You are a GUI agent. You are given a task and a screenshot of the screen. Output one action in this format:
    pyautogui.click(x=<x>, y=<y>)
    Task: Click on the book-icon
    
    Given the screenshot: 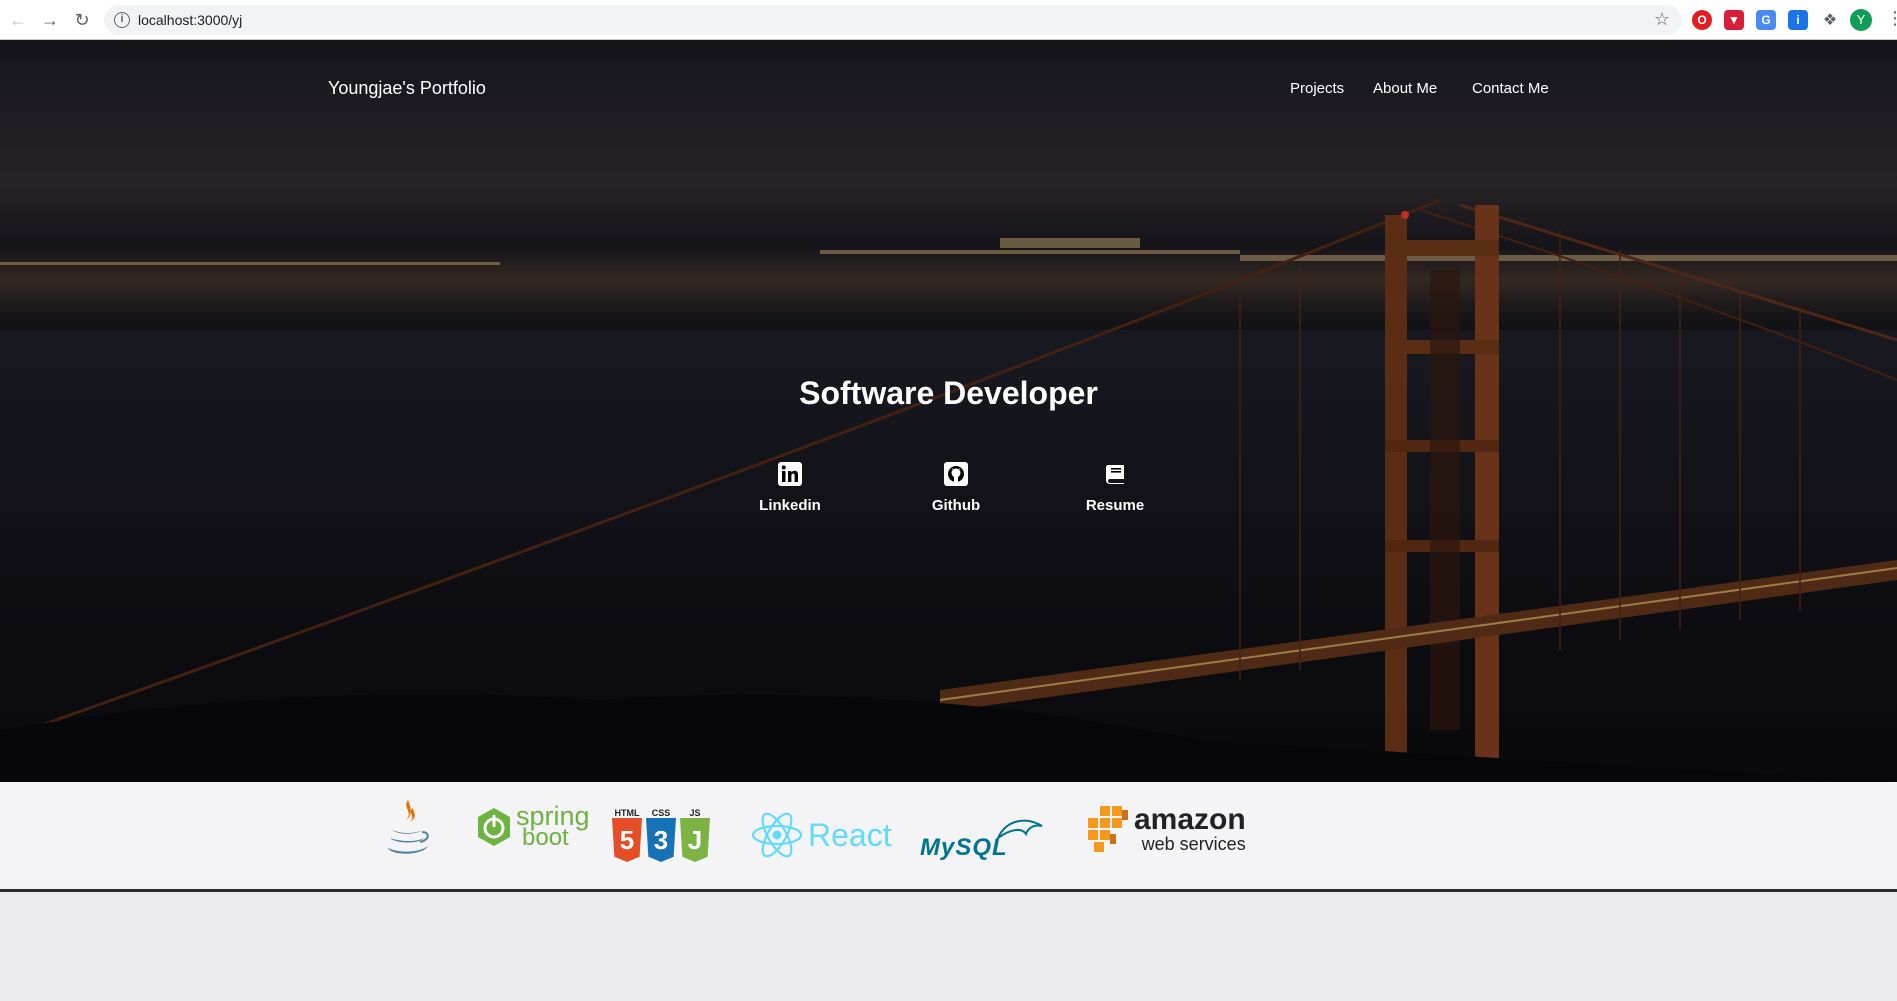 What is the action you would take?
    pyautogui.click(x=1115, y=474)
    